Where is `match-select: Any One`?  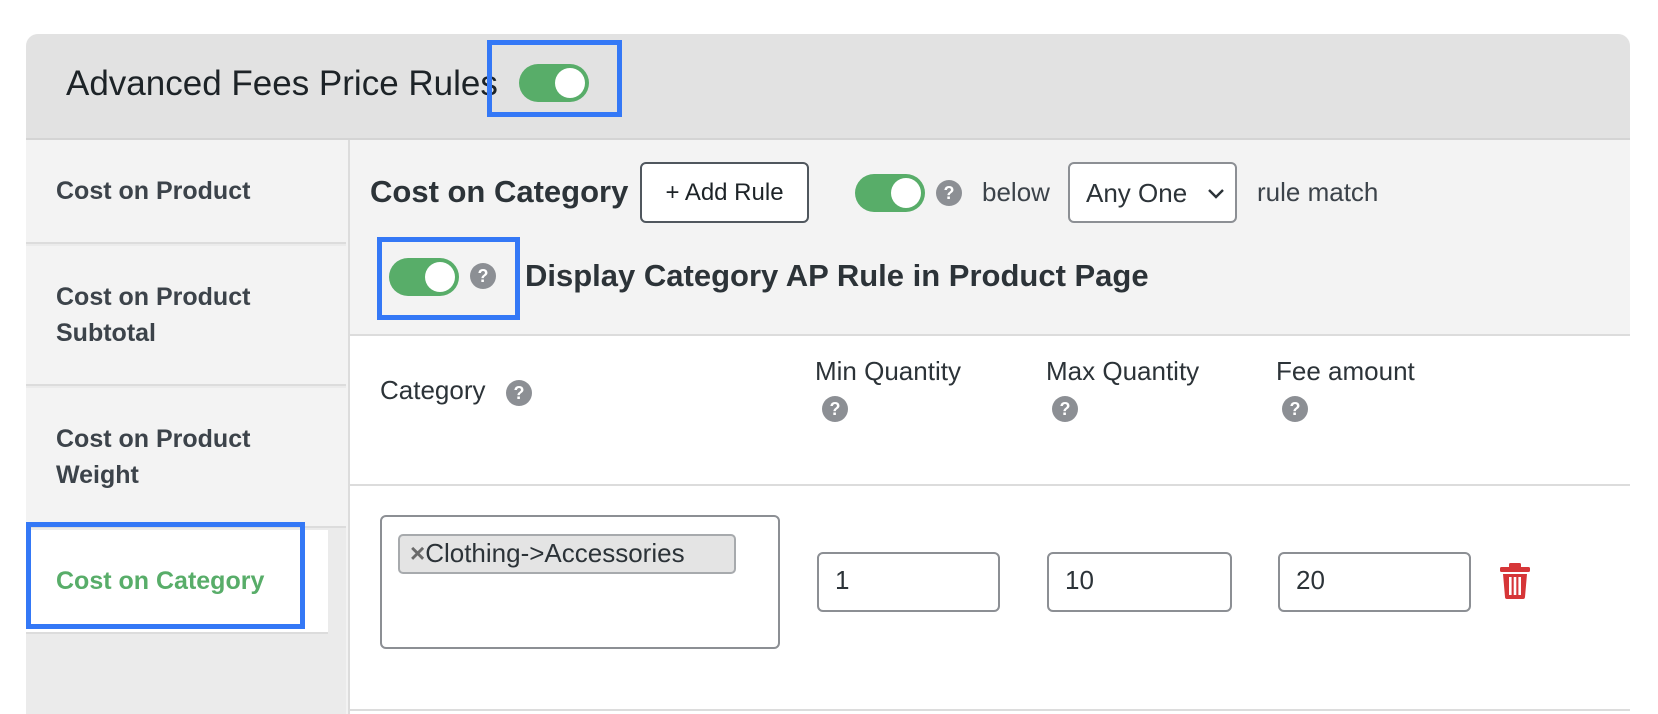 match-select: Any One is located at coordinates (1152, 192).